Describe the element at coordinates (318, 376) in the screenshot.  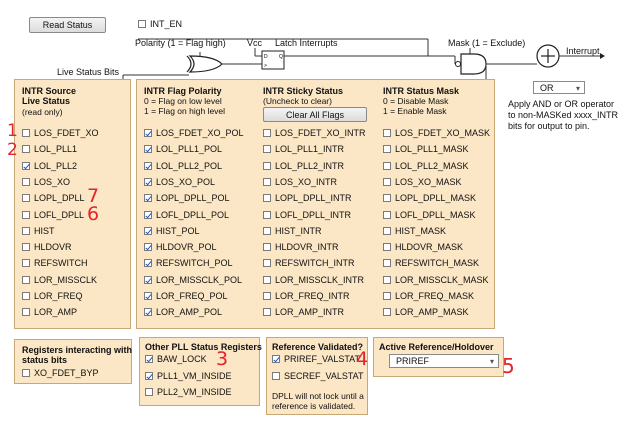
I see `reference-validated-item-row: SECREF_VALSTAT` at that location.